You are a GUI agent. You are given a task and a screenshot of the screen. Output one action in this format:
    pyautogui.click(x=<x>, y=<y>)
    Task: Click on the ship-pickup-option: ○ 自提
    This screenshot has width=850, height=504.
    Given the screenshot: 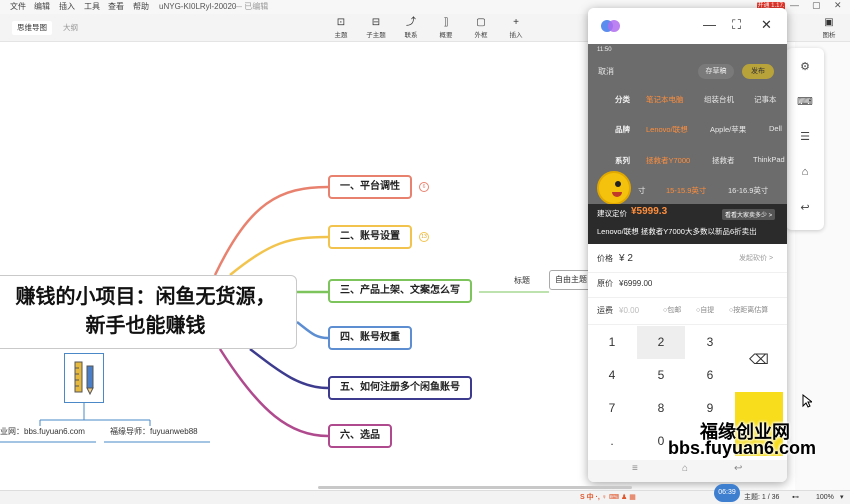 What is the action you would take?
    pyautogui.click(x=705, y=310)
    